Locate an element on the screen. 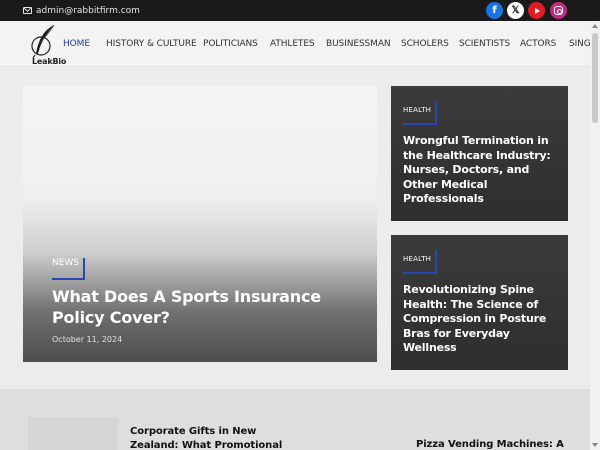 Image resolution: width=600 pixels, height=450 pixels. category-underline is located at coordinates (83, 269).